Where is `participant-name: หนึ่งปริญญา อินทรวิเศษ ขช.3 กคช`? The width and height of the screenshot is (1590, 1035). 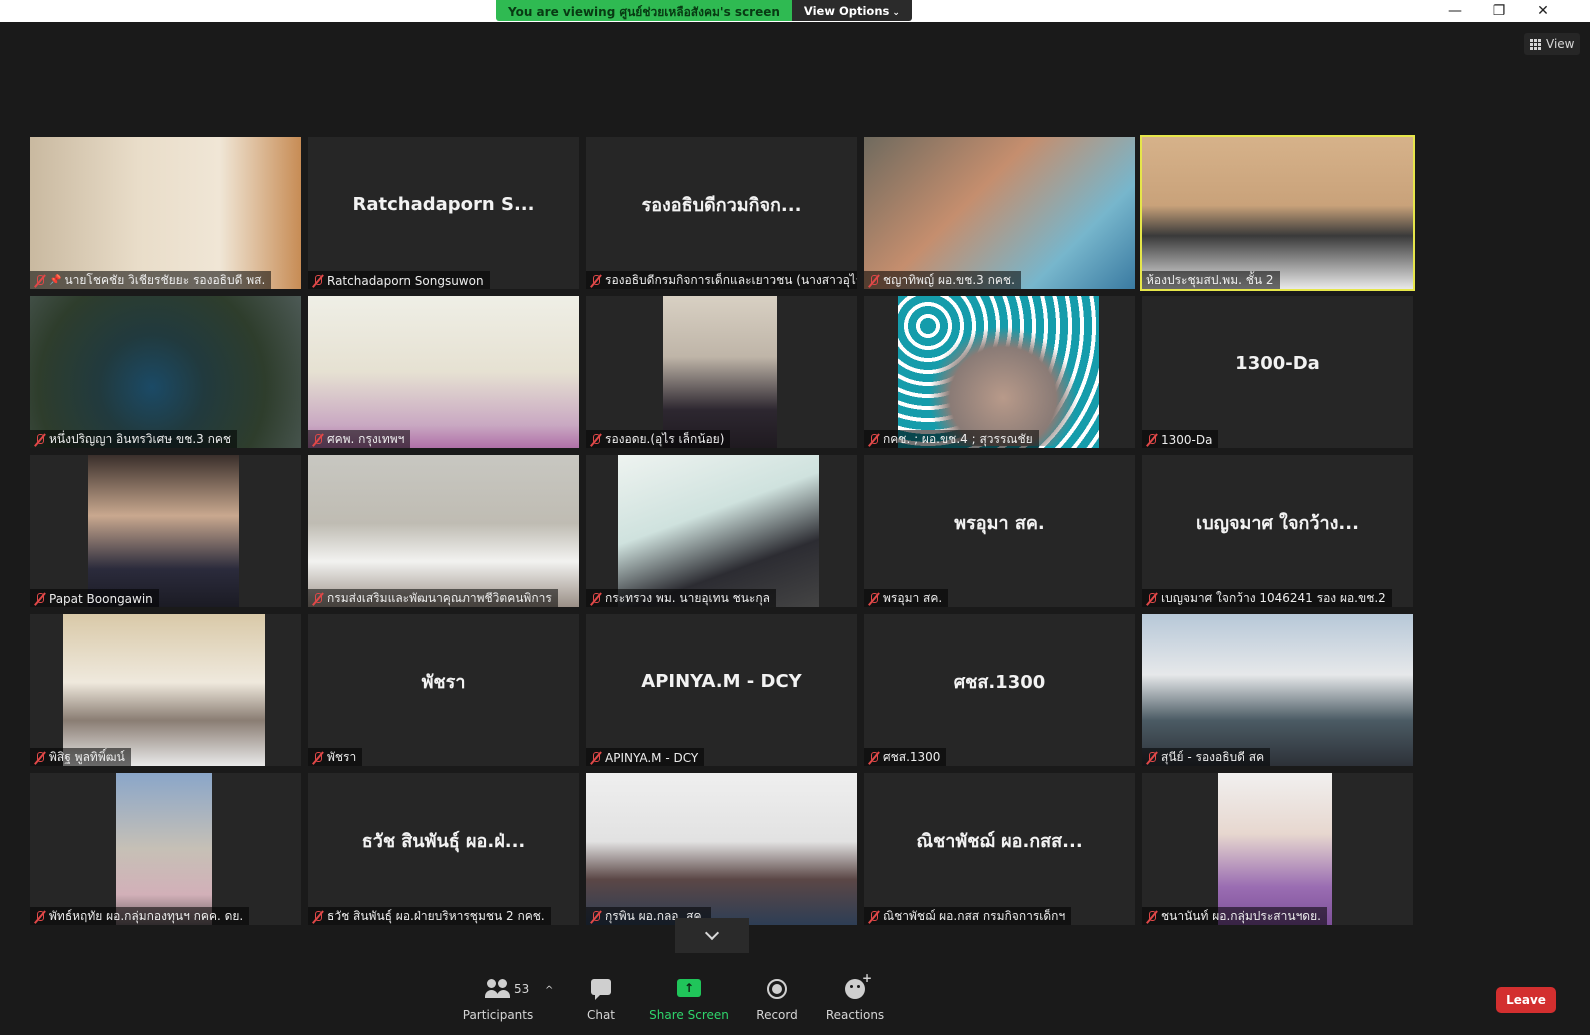
participant-name: หนึ่งปริญญา อินทรวิเศษ ขช.3 กคช is located at coordinates (140, 439).